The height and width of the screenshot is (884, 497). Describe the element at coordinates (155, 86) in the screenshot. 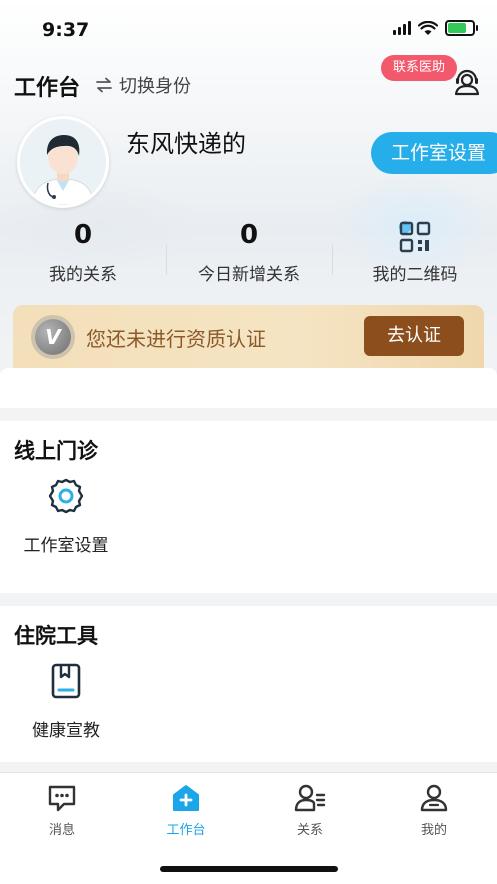

I see `switch-identity-label: 切换身份` at that location.